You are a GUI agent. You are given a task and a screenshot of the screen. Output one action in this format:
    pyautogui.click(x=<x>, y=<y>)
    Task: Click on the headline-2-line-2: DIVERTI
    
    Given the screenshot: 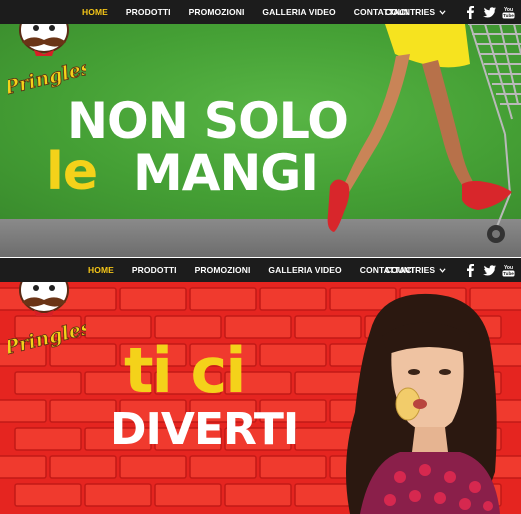 What is the action you would take?
    pyautogui.click(x=204, y=429)
    